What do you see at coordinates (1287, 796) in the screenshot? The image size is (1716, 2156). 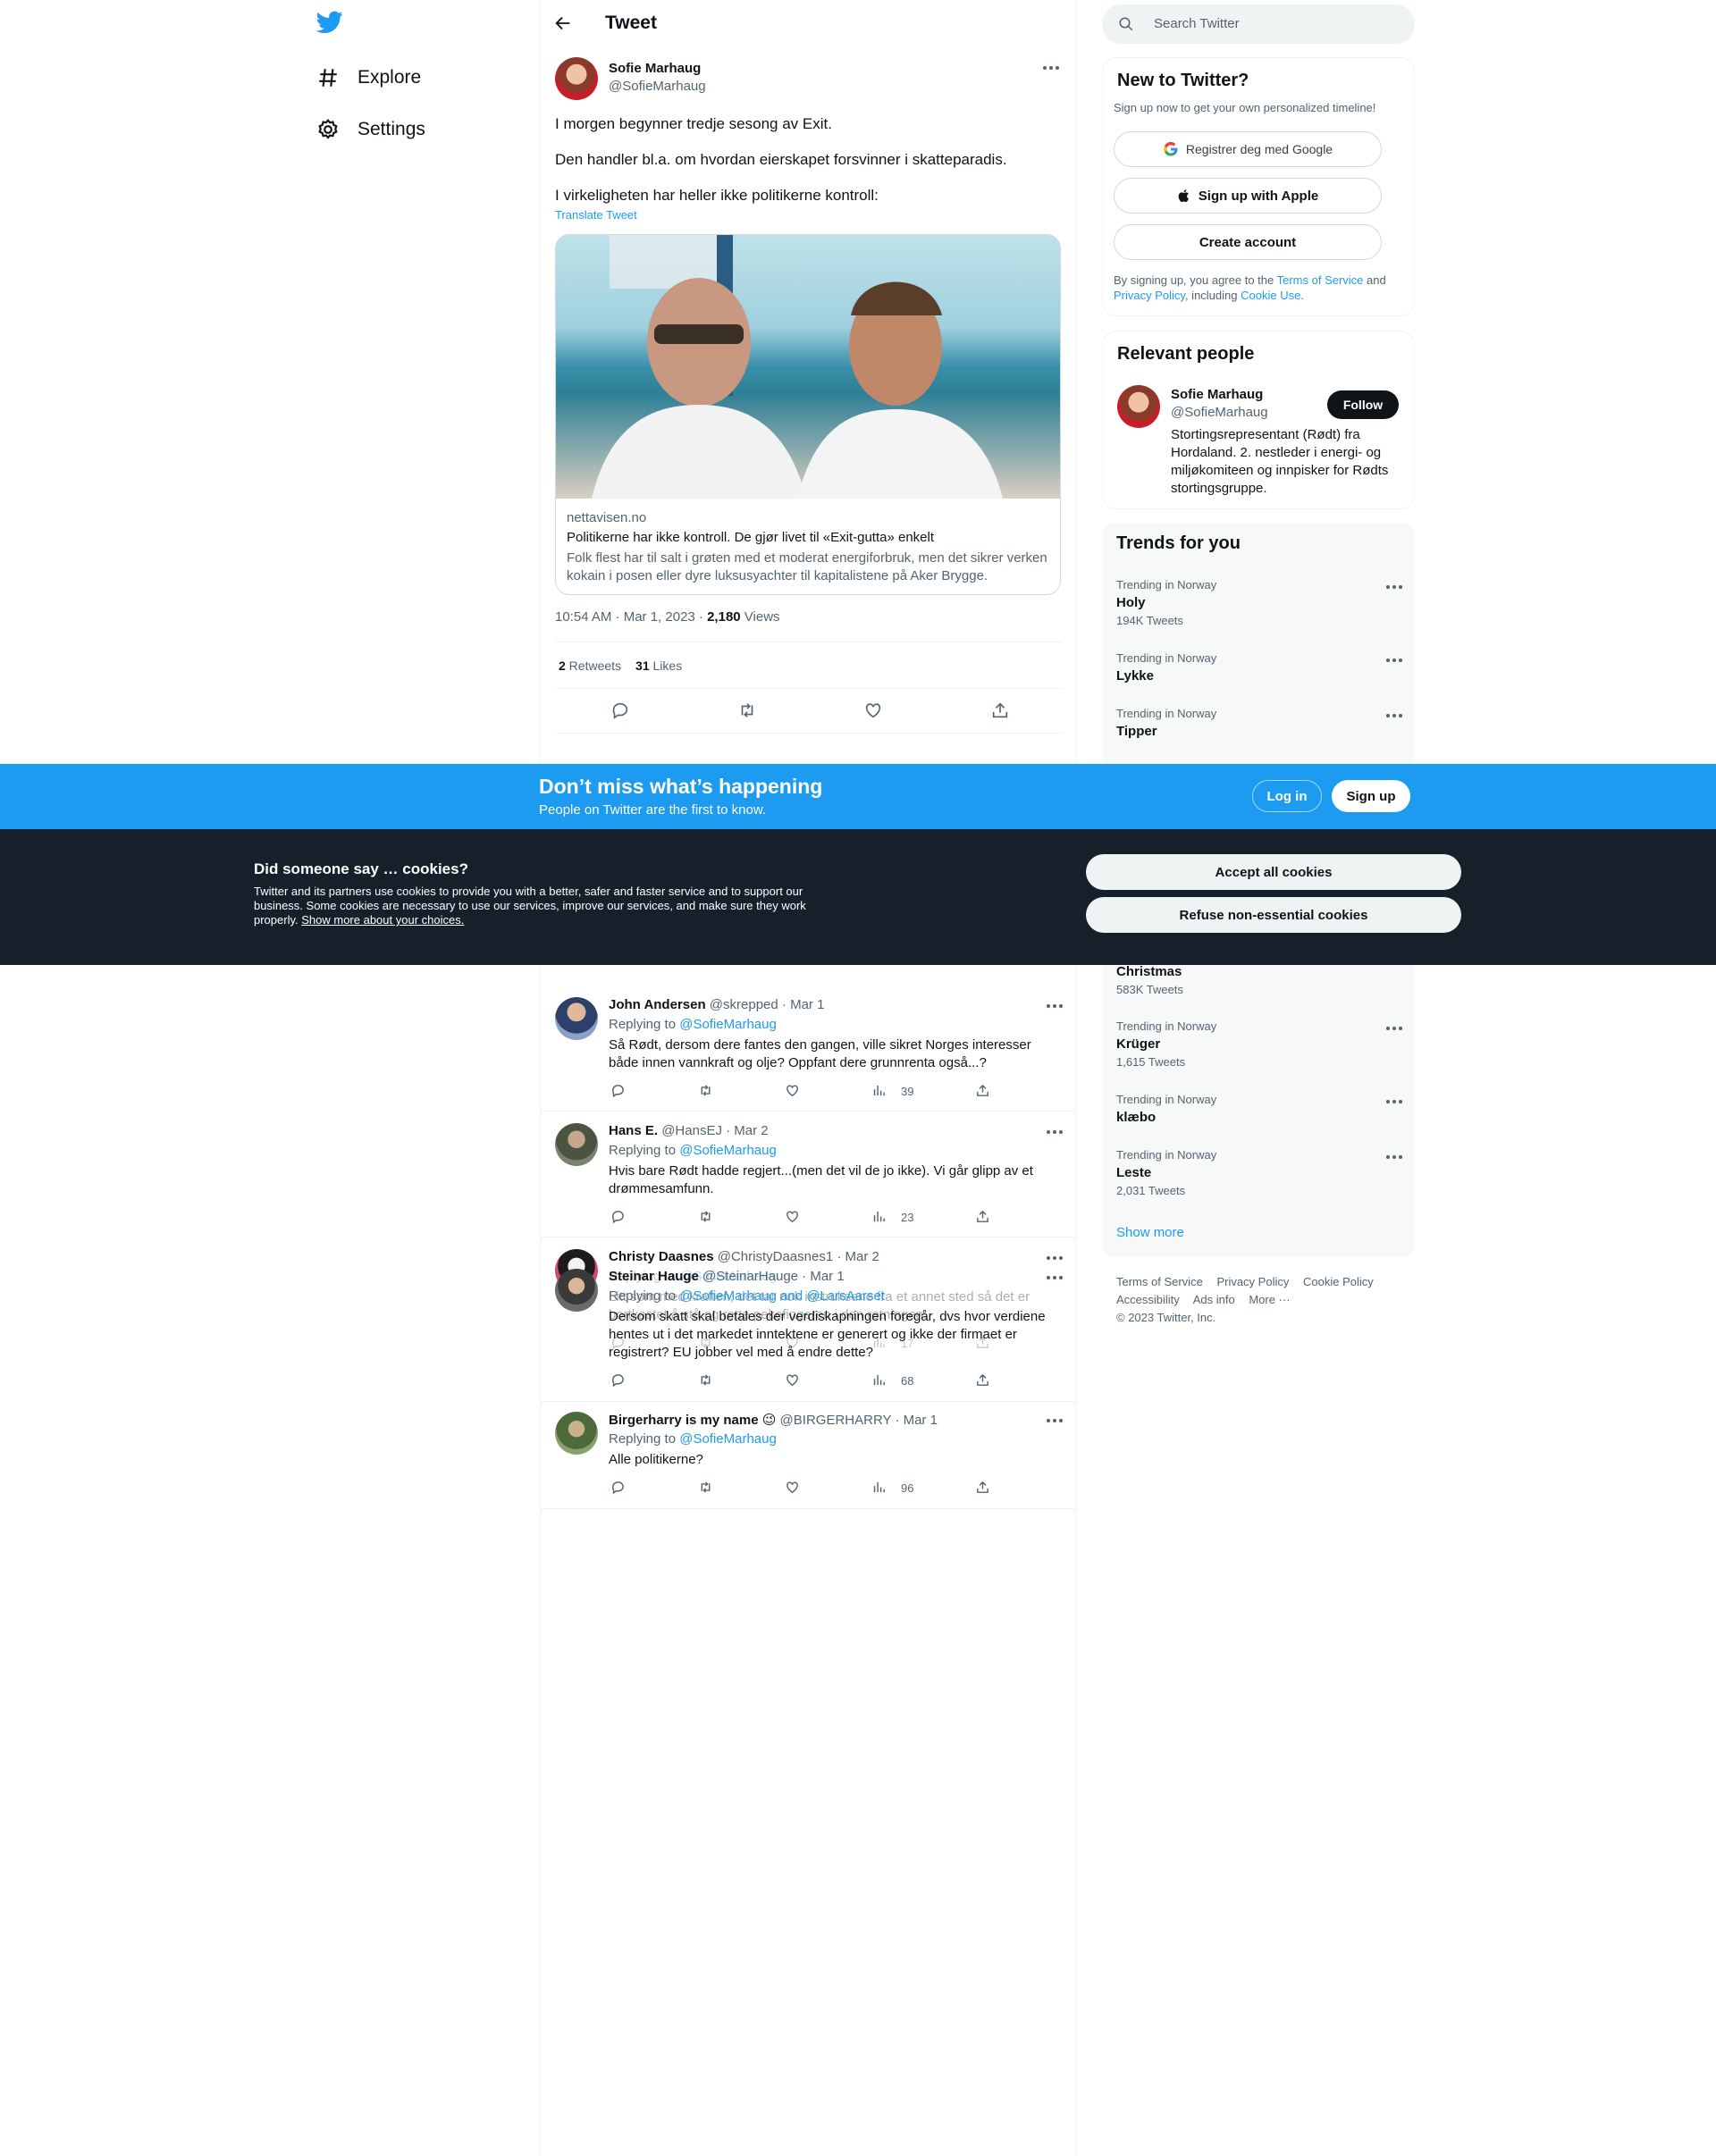 I see `login-button: Log in` at bounding box center [1287, 796].